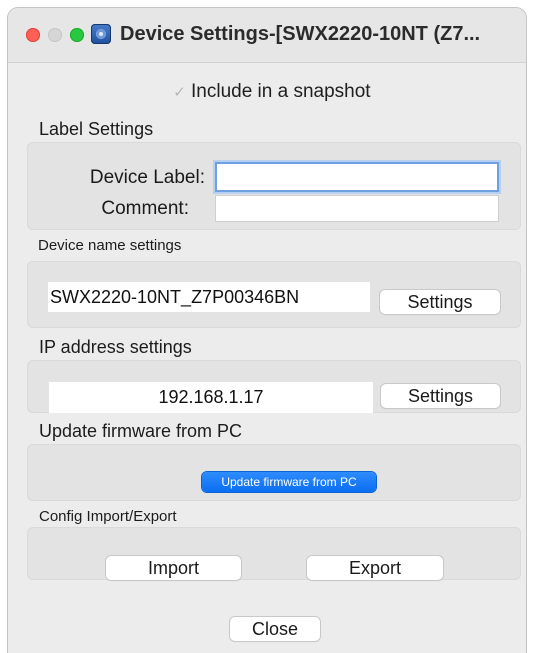 The width and height of the screenshot is (534, 653). Describe the element at coordinates (281, 91) in the screenshot. I see `snapshot-label: Include in a snapshot` at that location.